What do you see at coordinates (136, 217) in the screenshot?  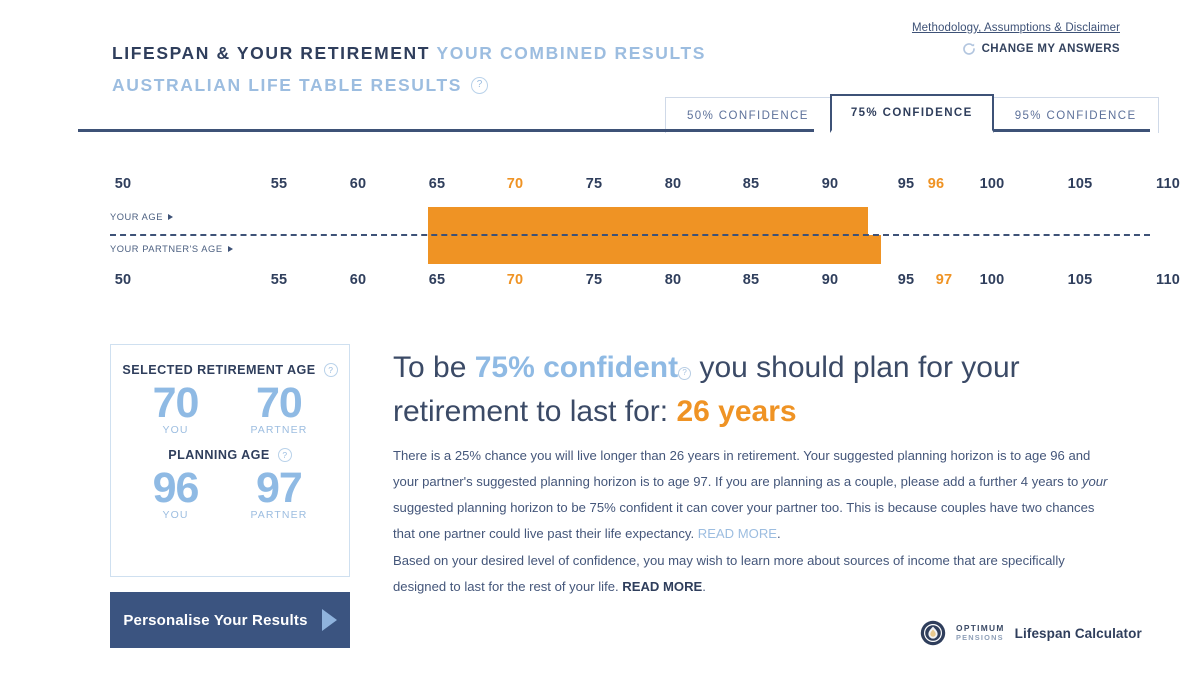 I see `your-age-label-text: YOUR AGE` at bounding box center [136, 217].